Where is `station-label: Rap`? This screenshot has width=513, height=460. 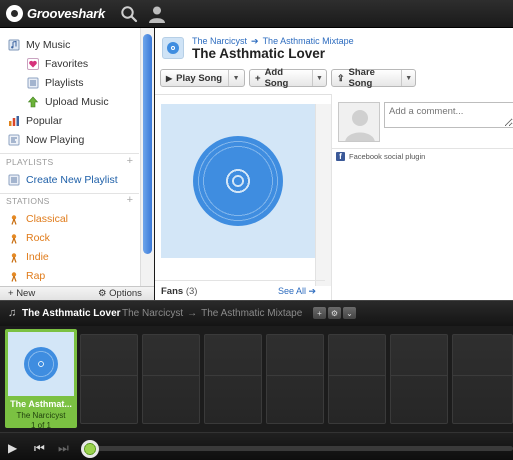 station-label: Rap is located at coordinates (36, 275).